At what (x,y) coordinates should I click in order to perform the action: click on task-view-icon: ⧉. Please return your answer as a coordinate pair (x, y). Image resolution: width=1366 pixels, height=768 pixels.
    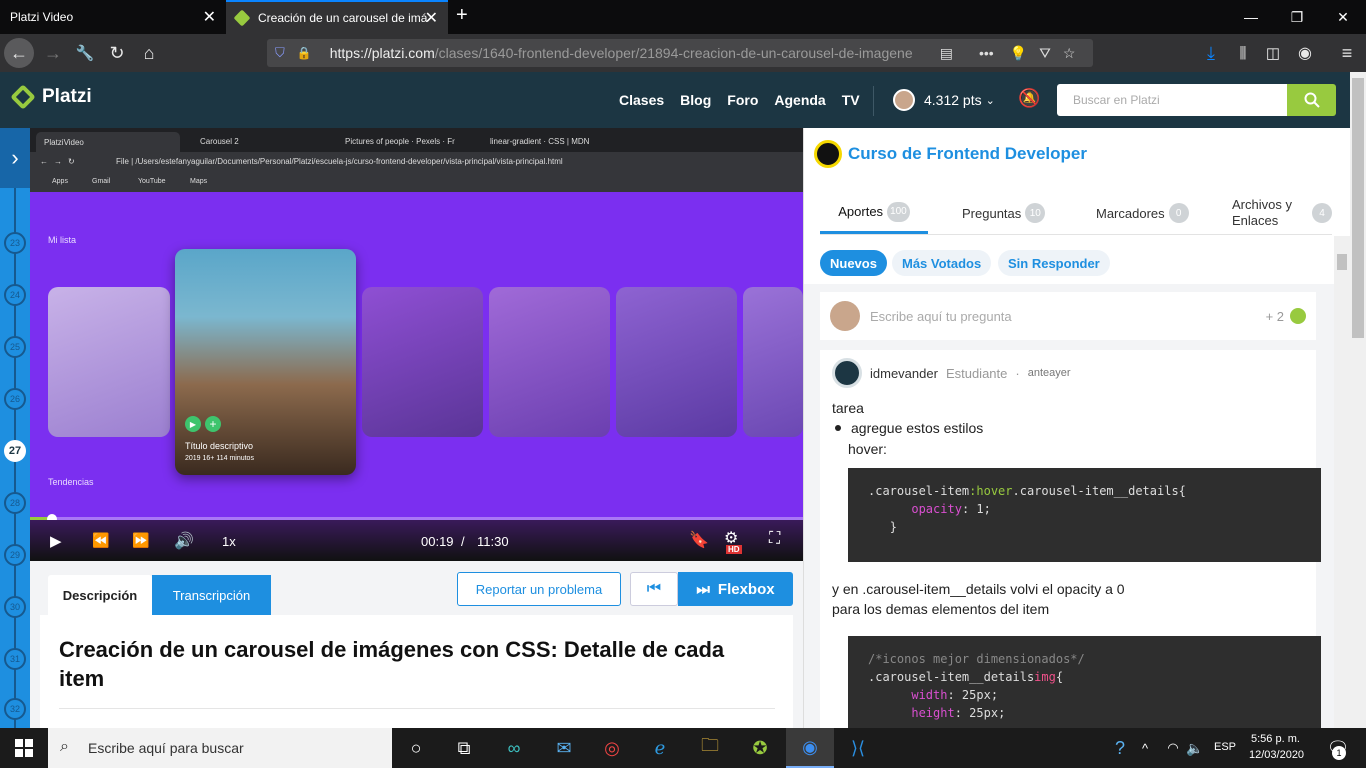
    Looking at the image, I should click on (464, 748).